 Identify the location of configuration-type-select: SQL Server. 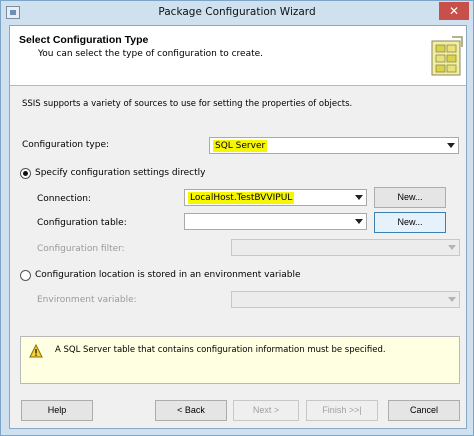
(334, 145).